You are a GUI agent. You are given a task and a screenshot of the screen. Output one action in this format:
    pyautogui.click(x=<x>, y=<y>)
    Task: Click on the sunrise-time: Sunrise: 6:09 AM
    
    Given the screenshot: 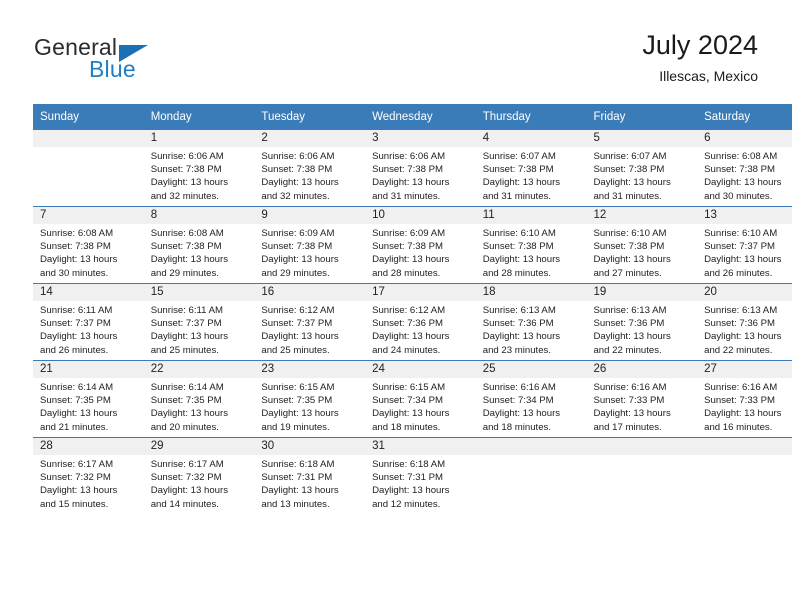 What is the action you would take?
    pyautogui.click(x=298, y=233)
    